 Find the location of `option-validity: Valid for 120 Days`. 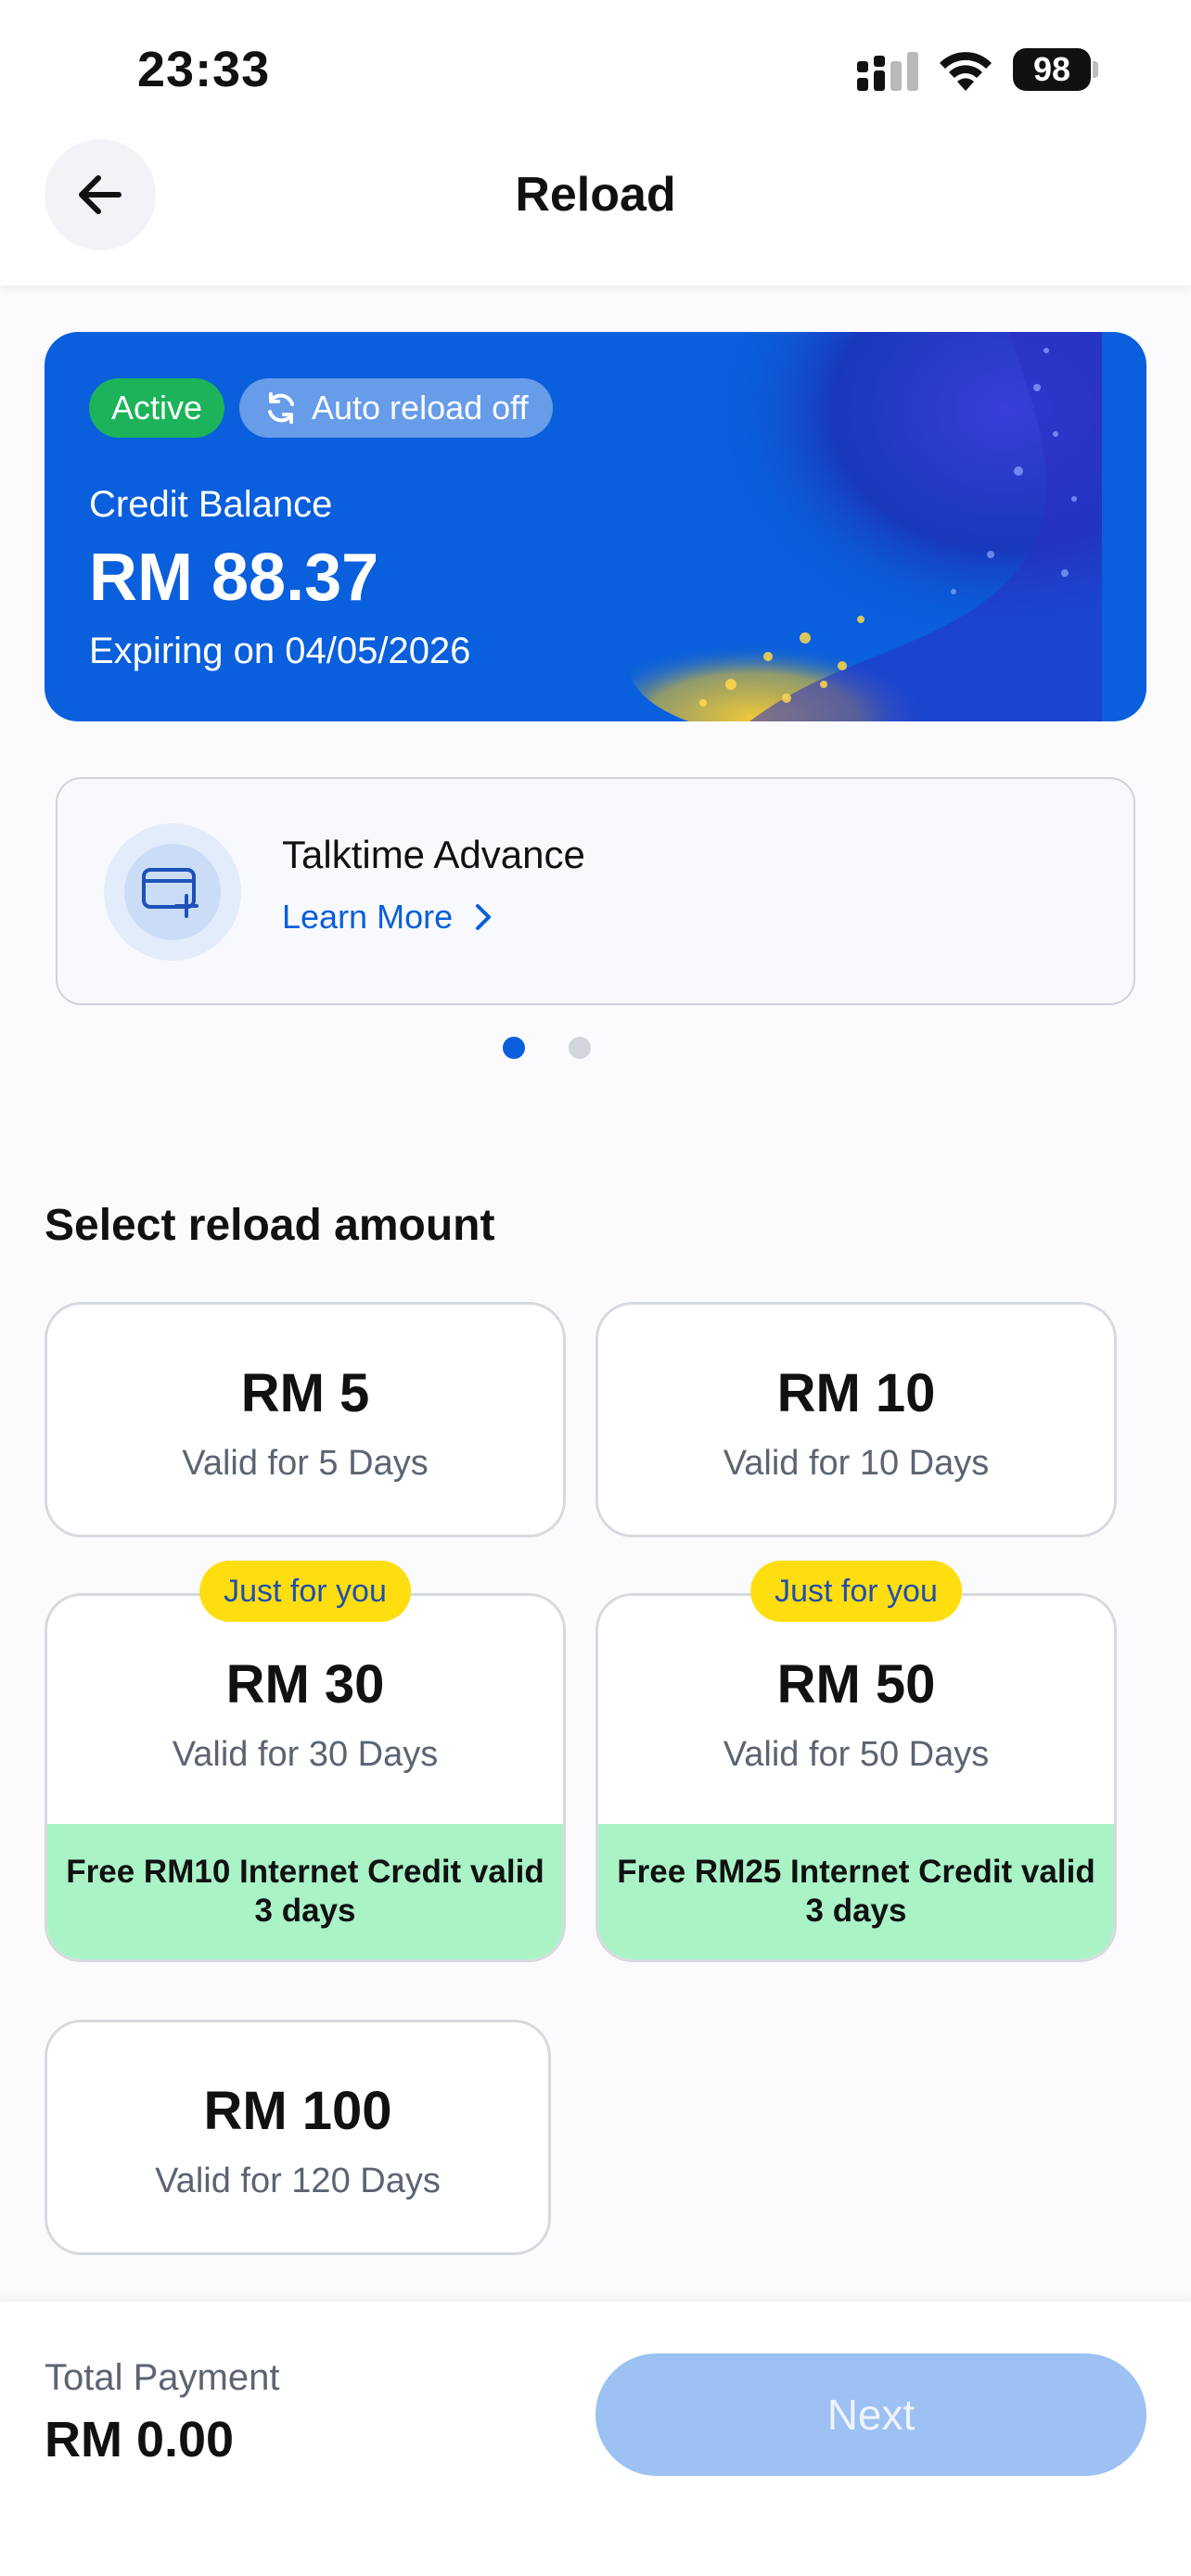

option-validity: Valid for 120 Days is located at coordinates (298, 2181).